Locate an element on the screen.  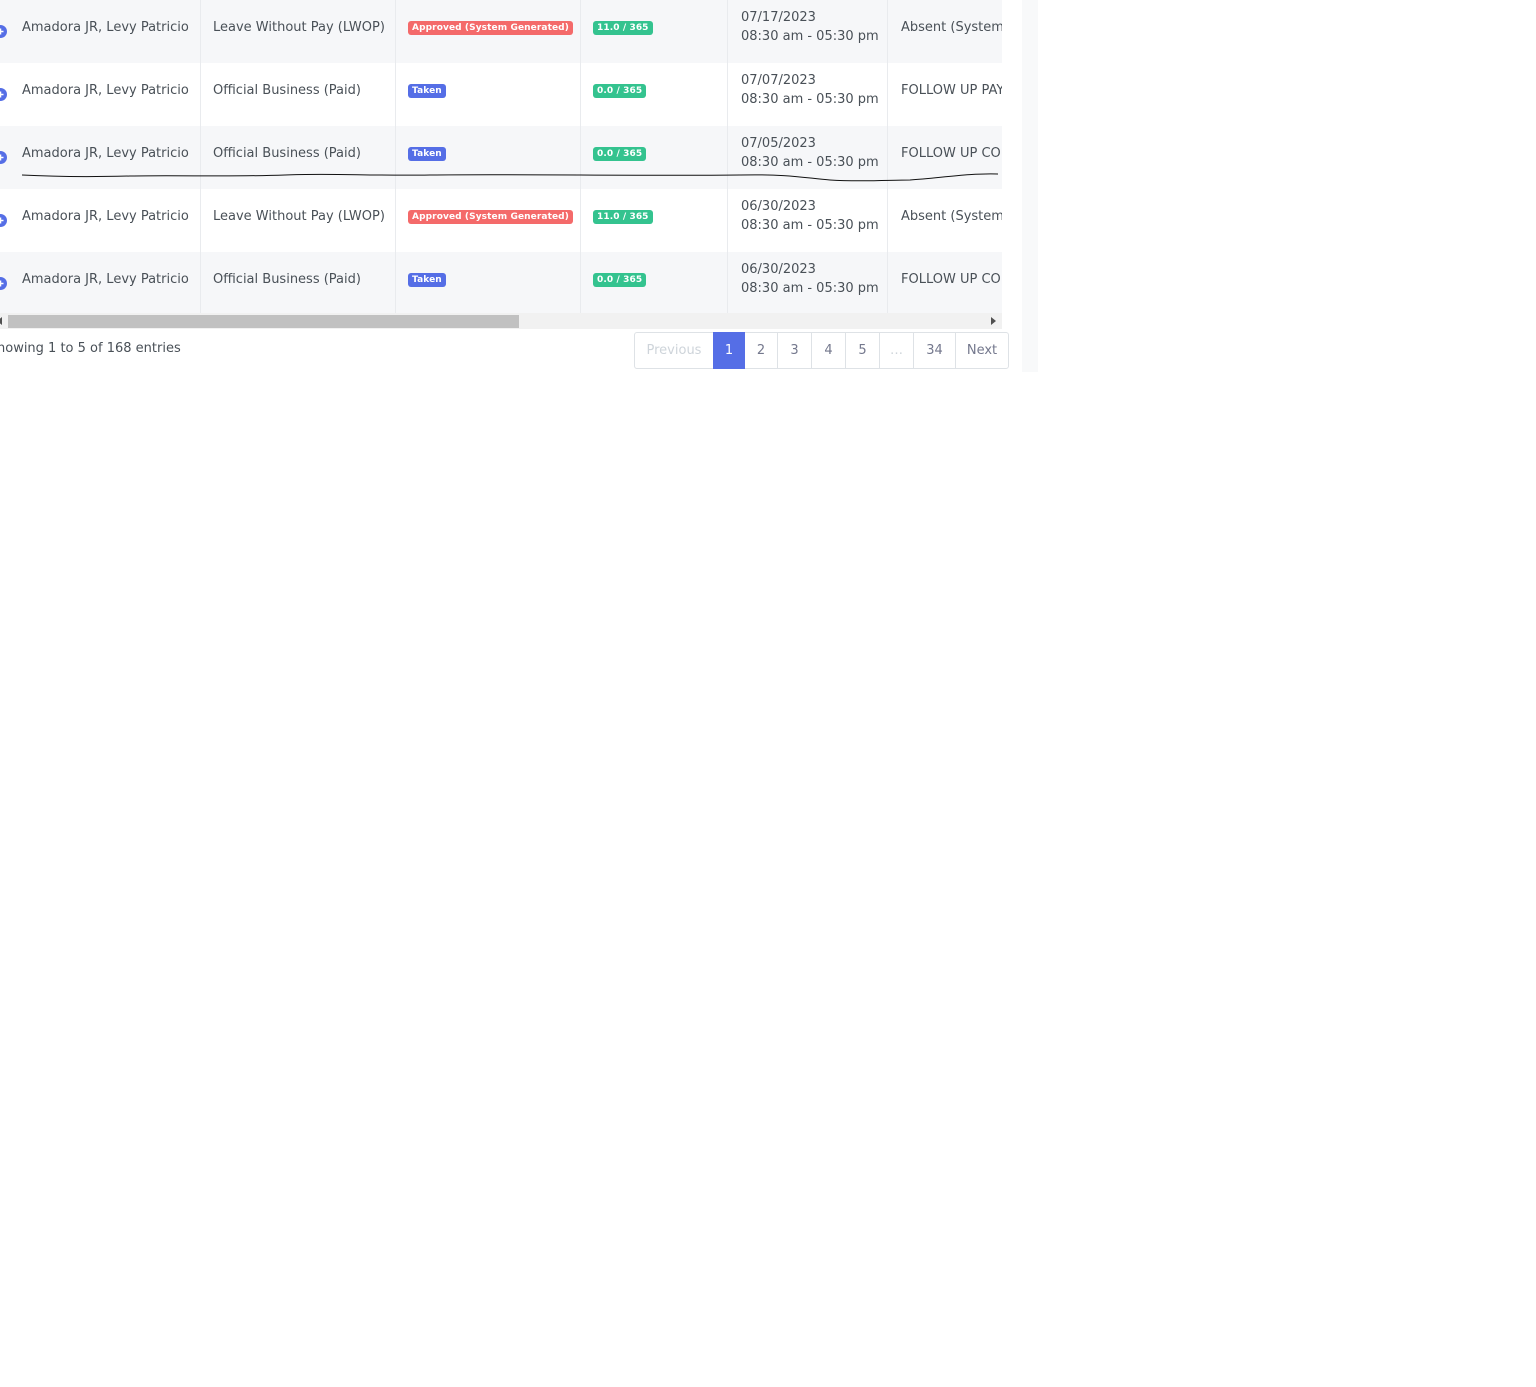
next-page-button: Next is located at coordinates (982, 350).